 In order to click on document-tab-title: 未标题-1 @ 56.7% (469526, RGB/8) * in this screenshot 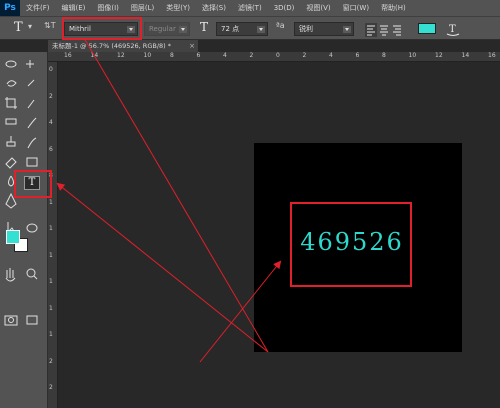, I will do `click(111, 46)`.